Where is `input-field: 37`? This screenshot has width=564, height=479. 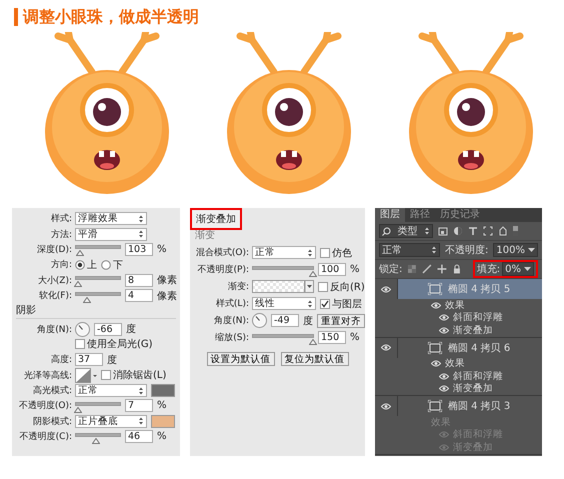 input-field: 37 is located at coordinates (89, 359).